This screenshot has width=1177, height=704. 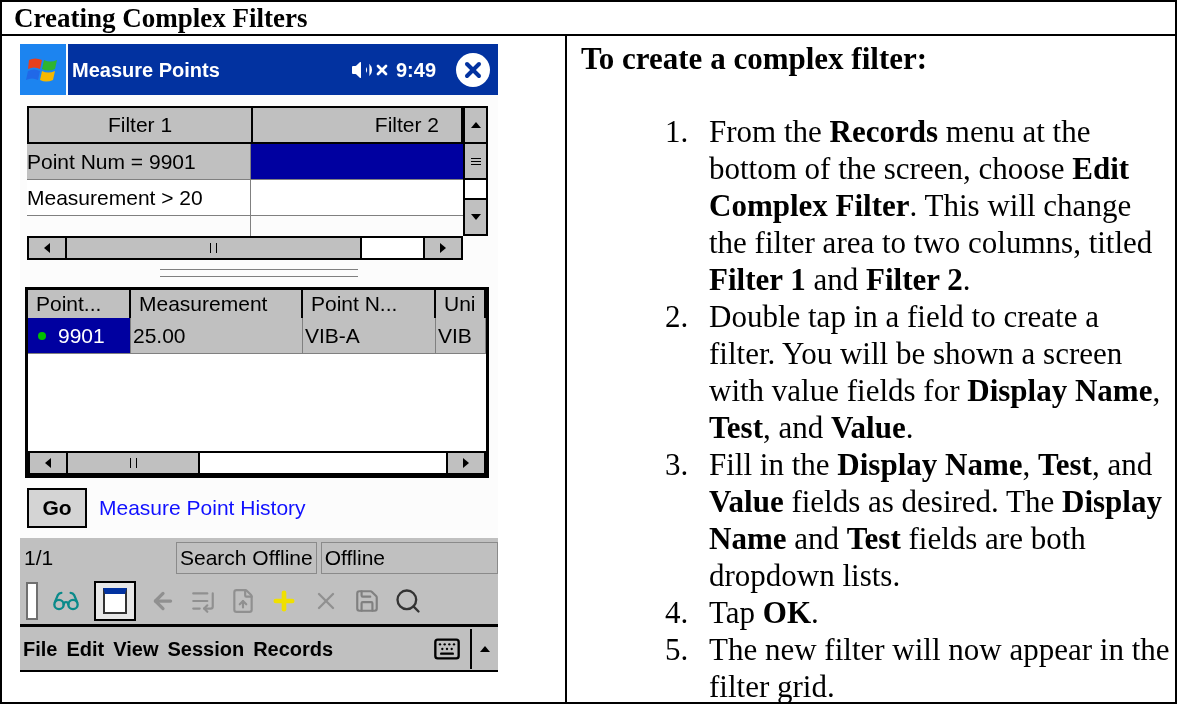 What do you see at coordinates (475, 125) in the screenshot?
I see `scroll-up-icon` at bounding box center [475, 125].